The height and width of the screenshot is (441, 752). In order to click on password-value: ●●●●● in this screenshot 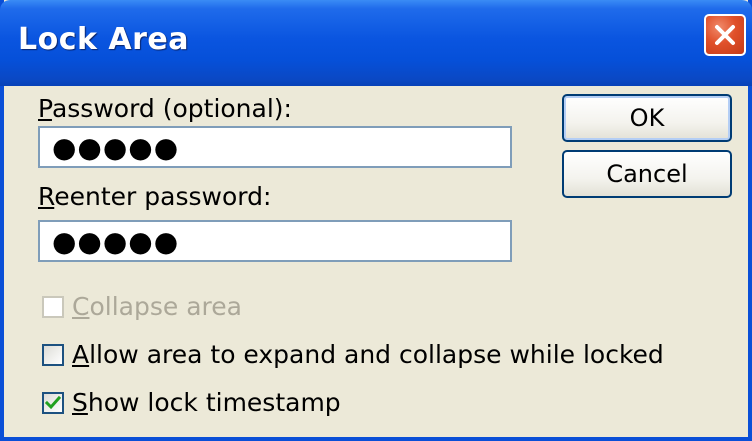, I will do `click(116, 147)`.